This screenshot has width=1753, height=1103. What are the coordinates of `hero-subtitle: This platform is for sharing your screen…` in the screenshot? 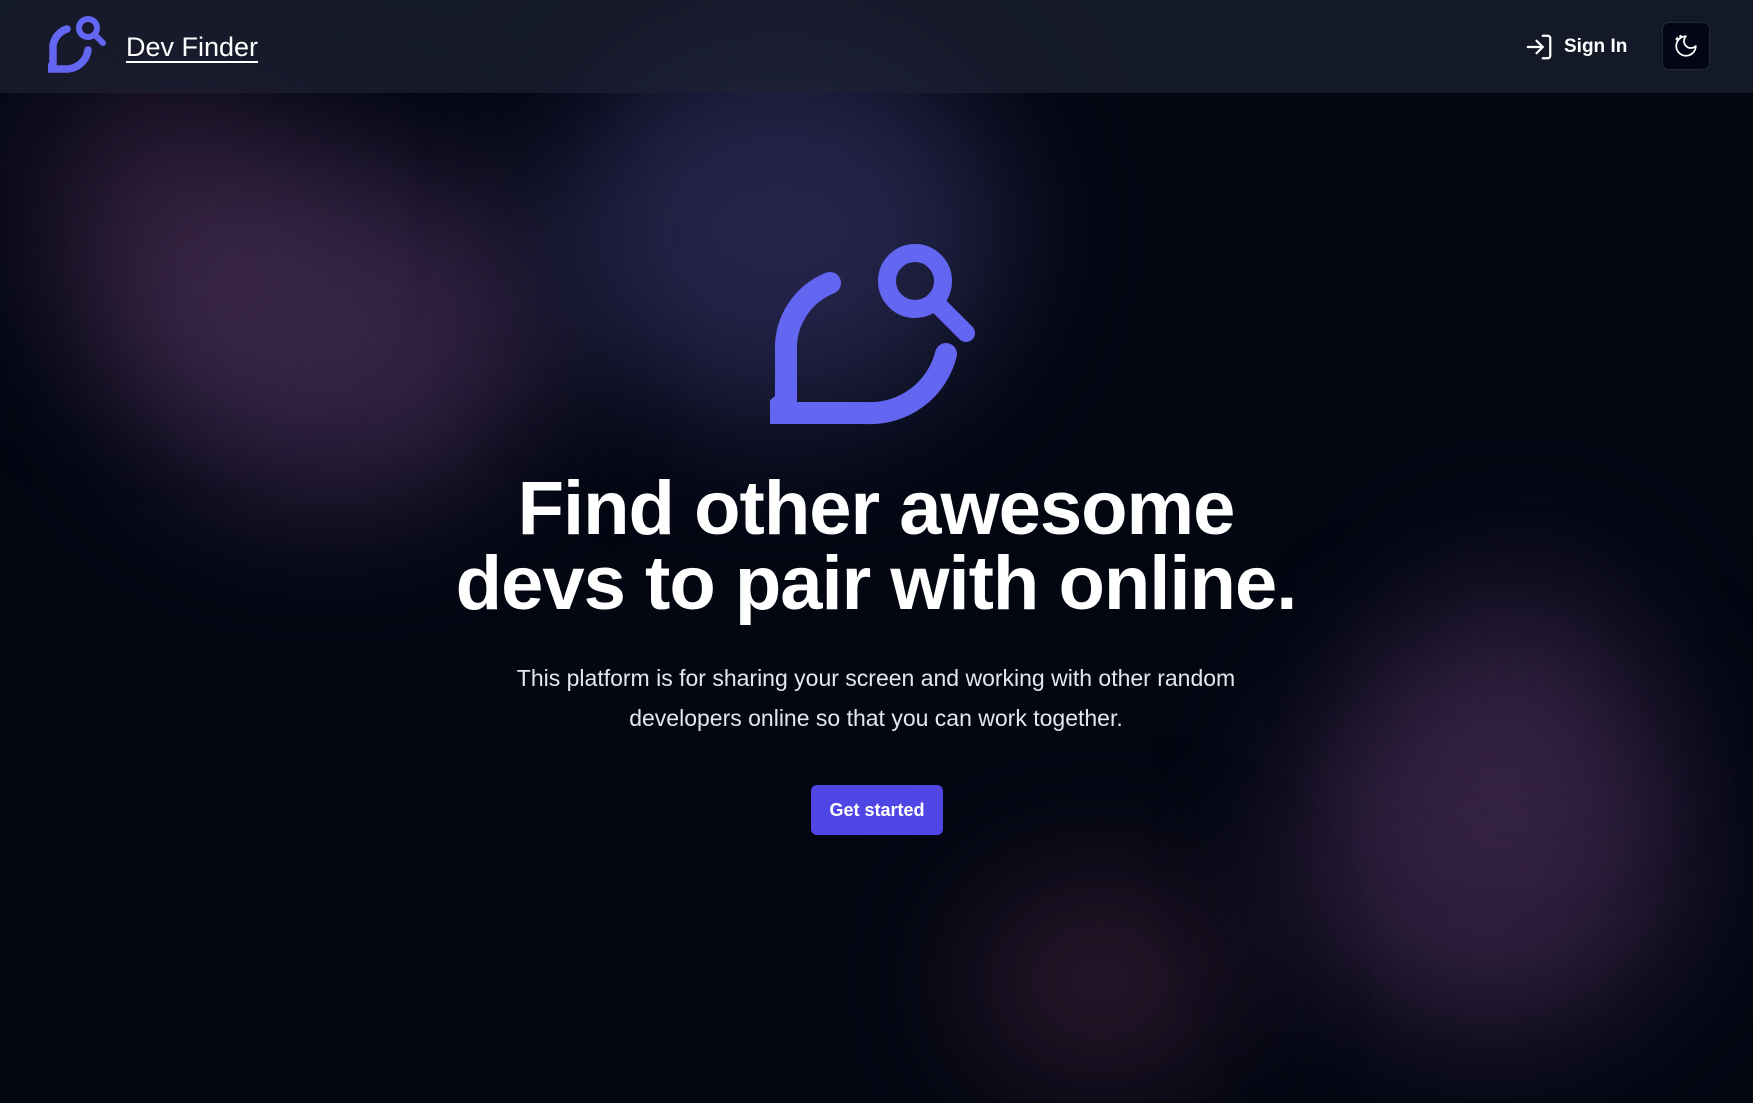 It's located at (876, 698).